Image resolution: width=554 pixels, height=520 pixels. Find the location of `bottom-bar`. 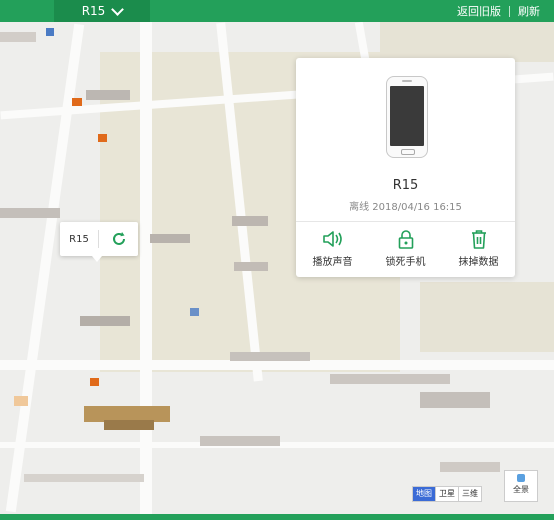

bottom-bar is located at coordinates (277, 517).